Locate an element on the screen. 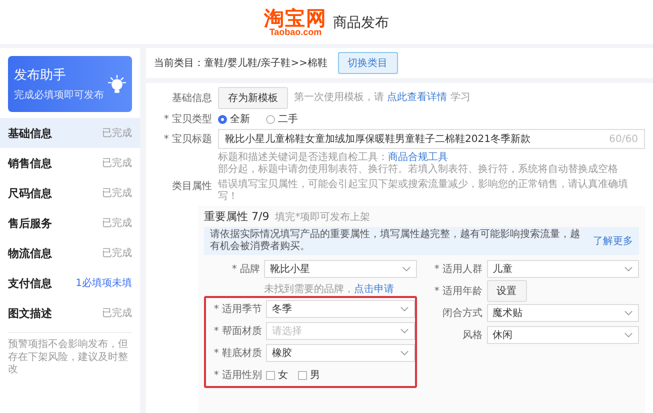 The image size is (653, 413). assistant-title: 发布助手 is located at coordinates (40, 75).